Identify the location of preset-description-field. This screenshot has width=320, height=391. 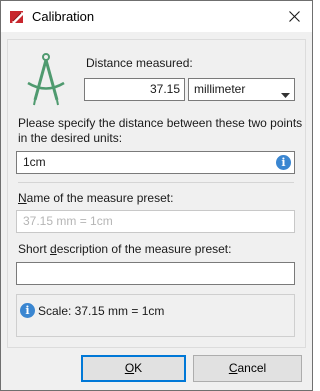
(155, 273).